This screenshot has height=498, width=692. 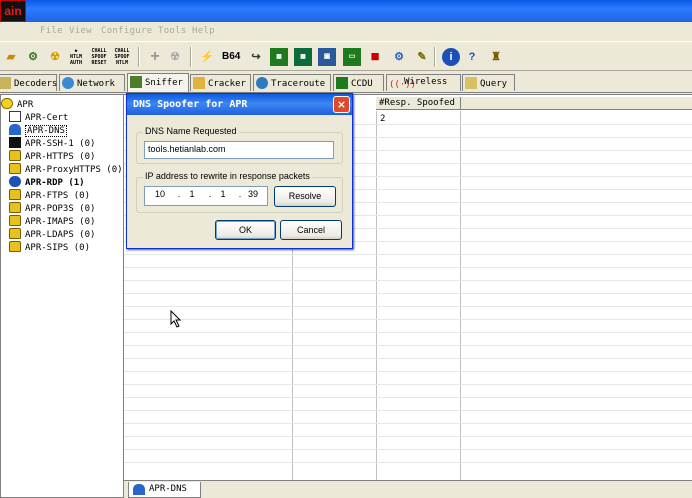 What do you see at coordinates (17, 104) in the screenshot?
I see `tree-root-apr: APR` at bounding box center [17, 104].